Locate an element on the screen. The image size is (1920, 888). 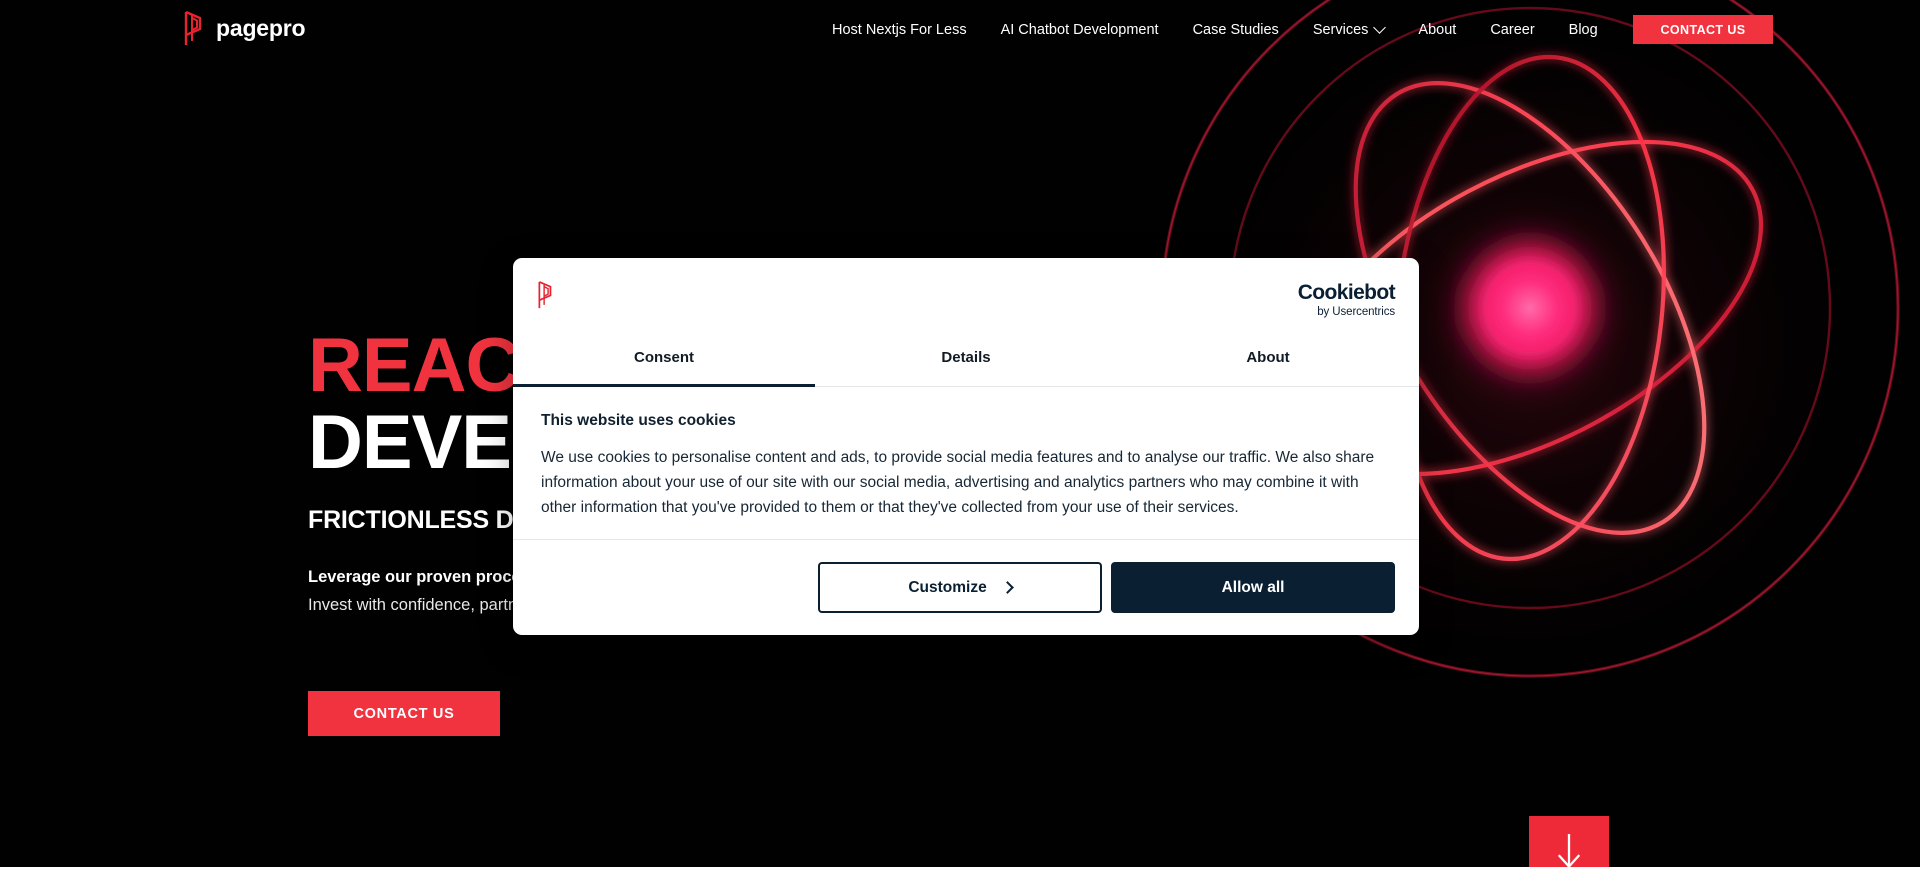
cookiebot-branding: Cookiebot by Usercentrics is located at coordinates (1346, 300).